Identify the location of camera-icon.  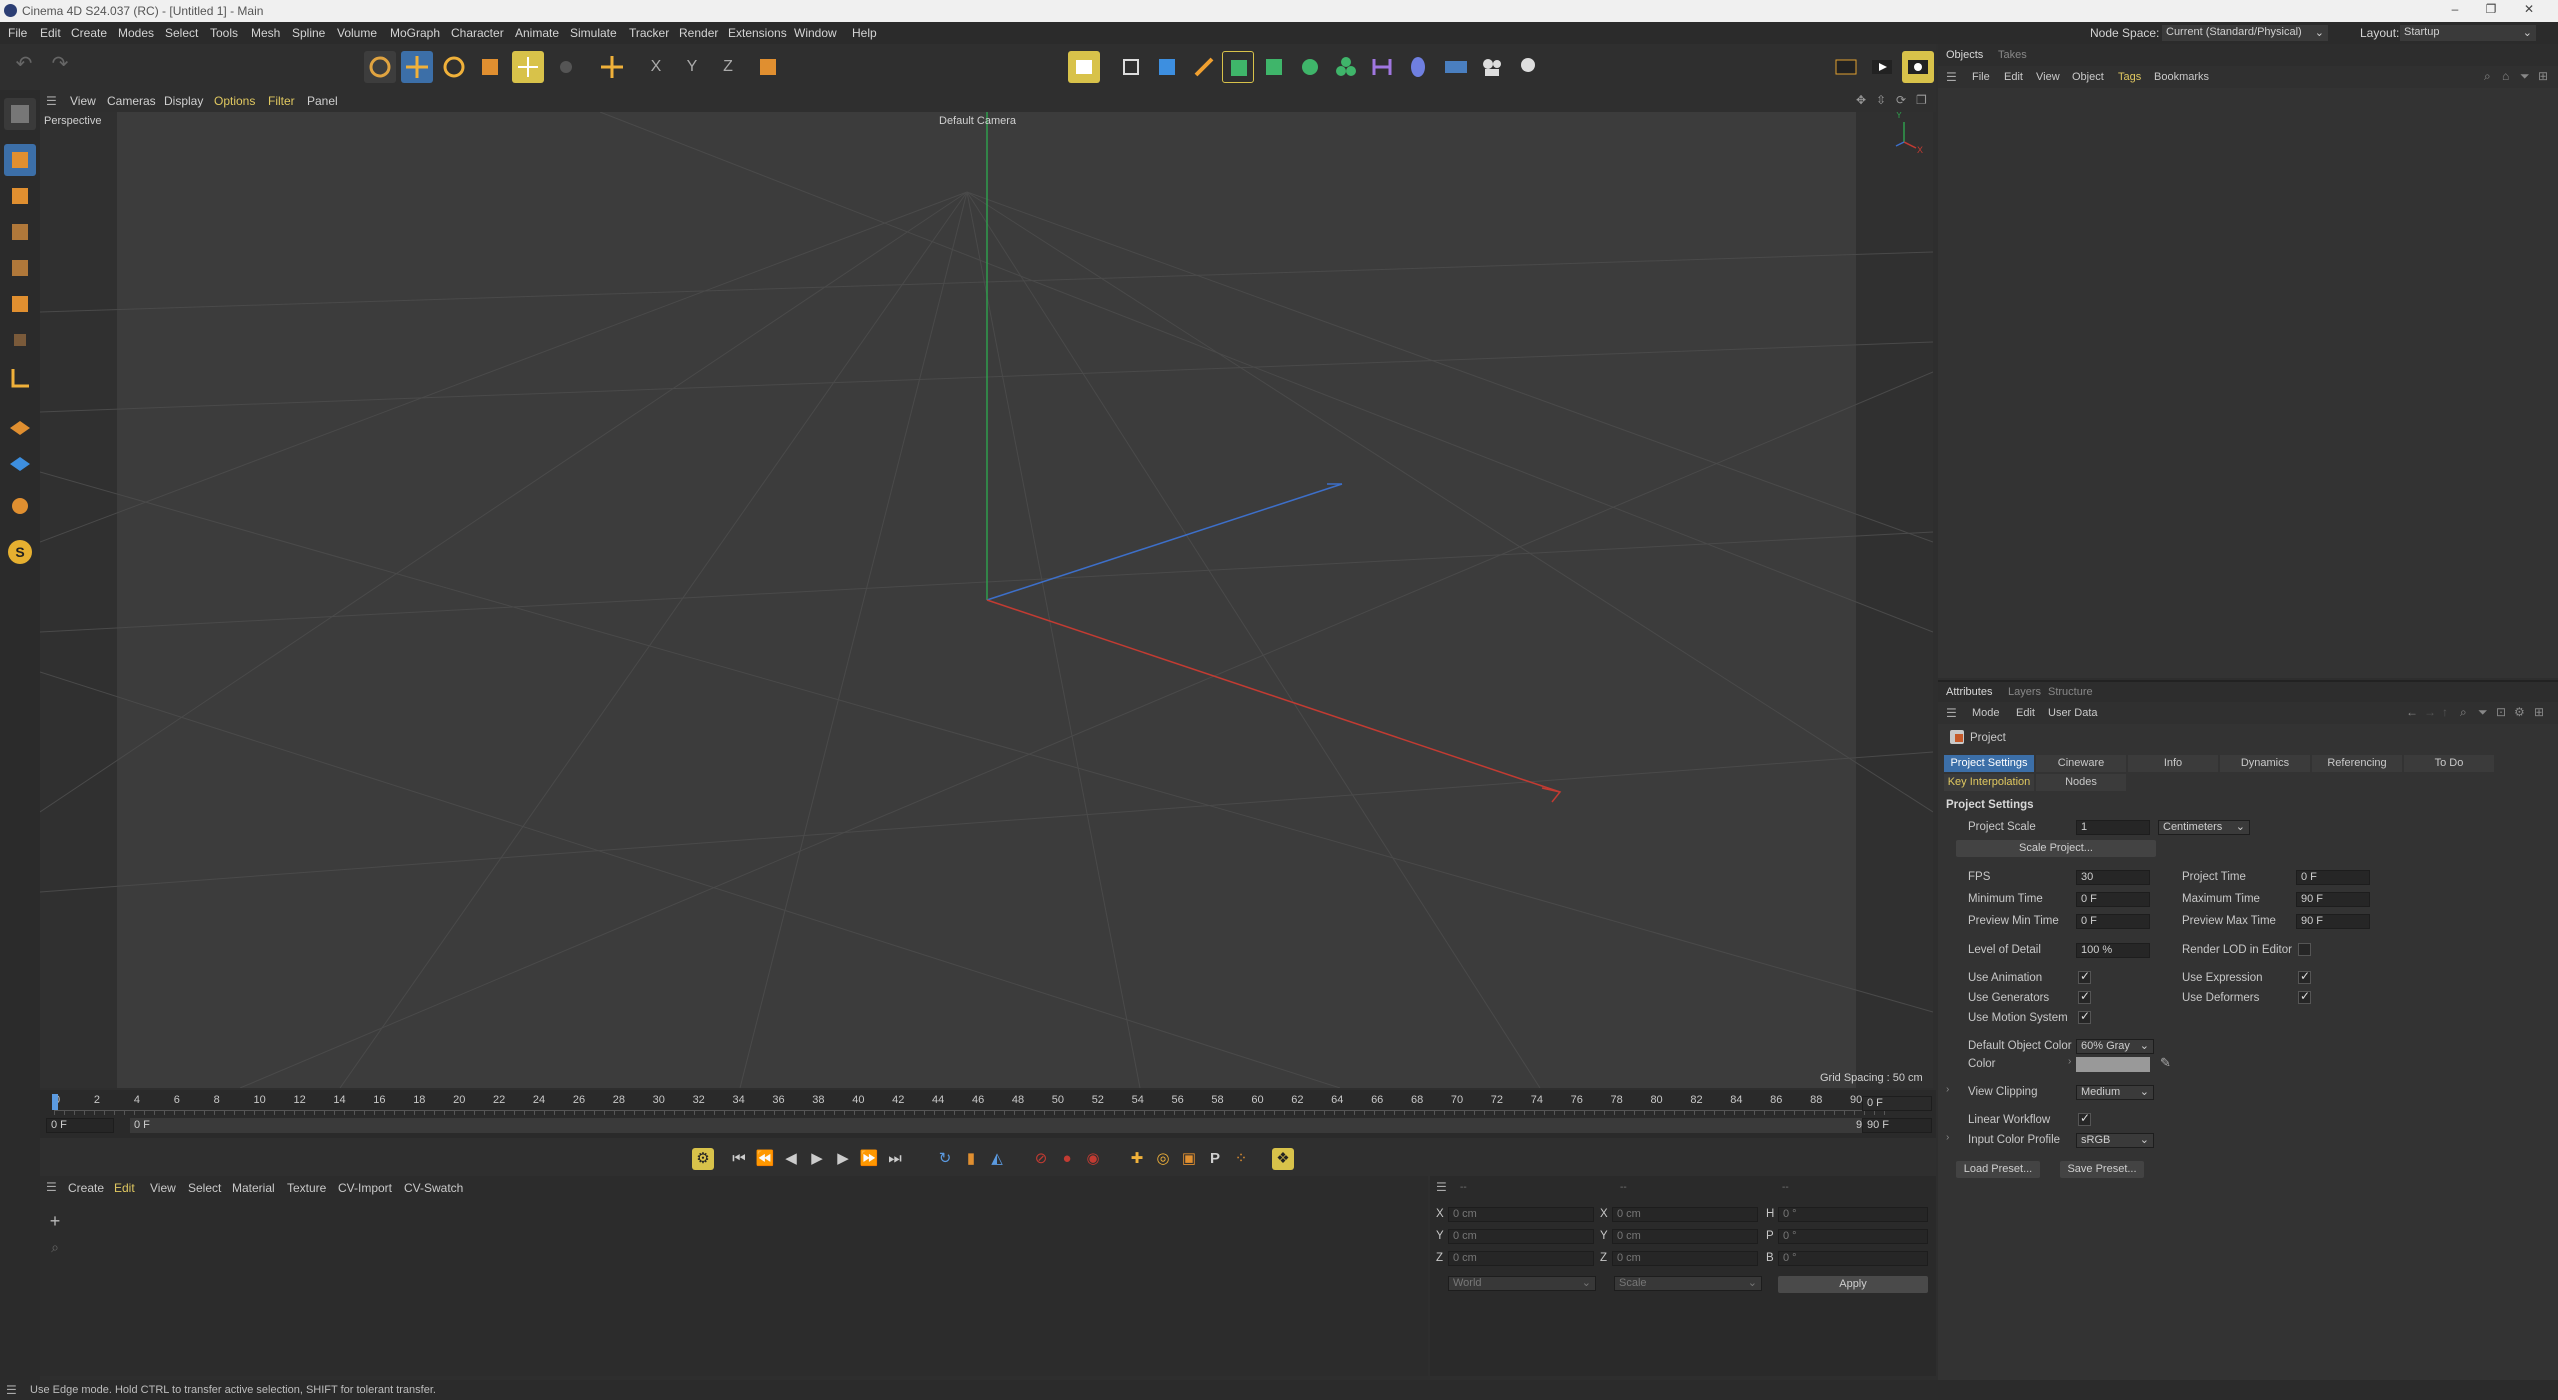
(1492, 67).